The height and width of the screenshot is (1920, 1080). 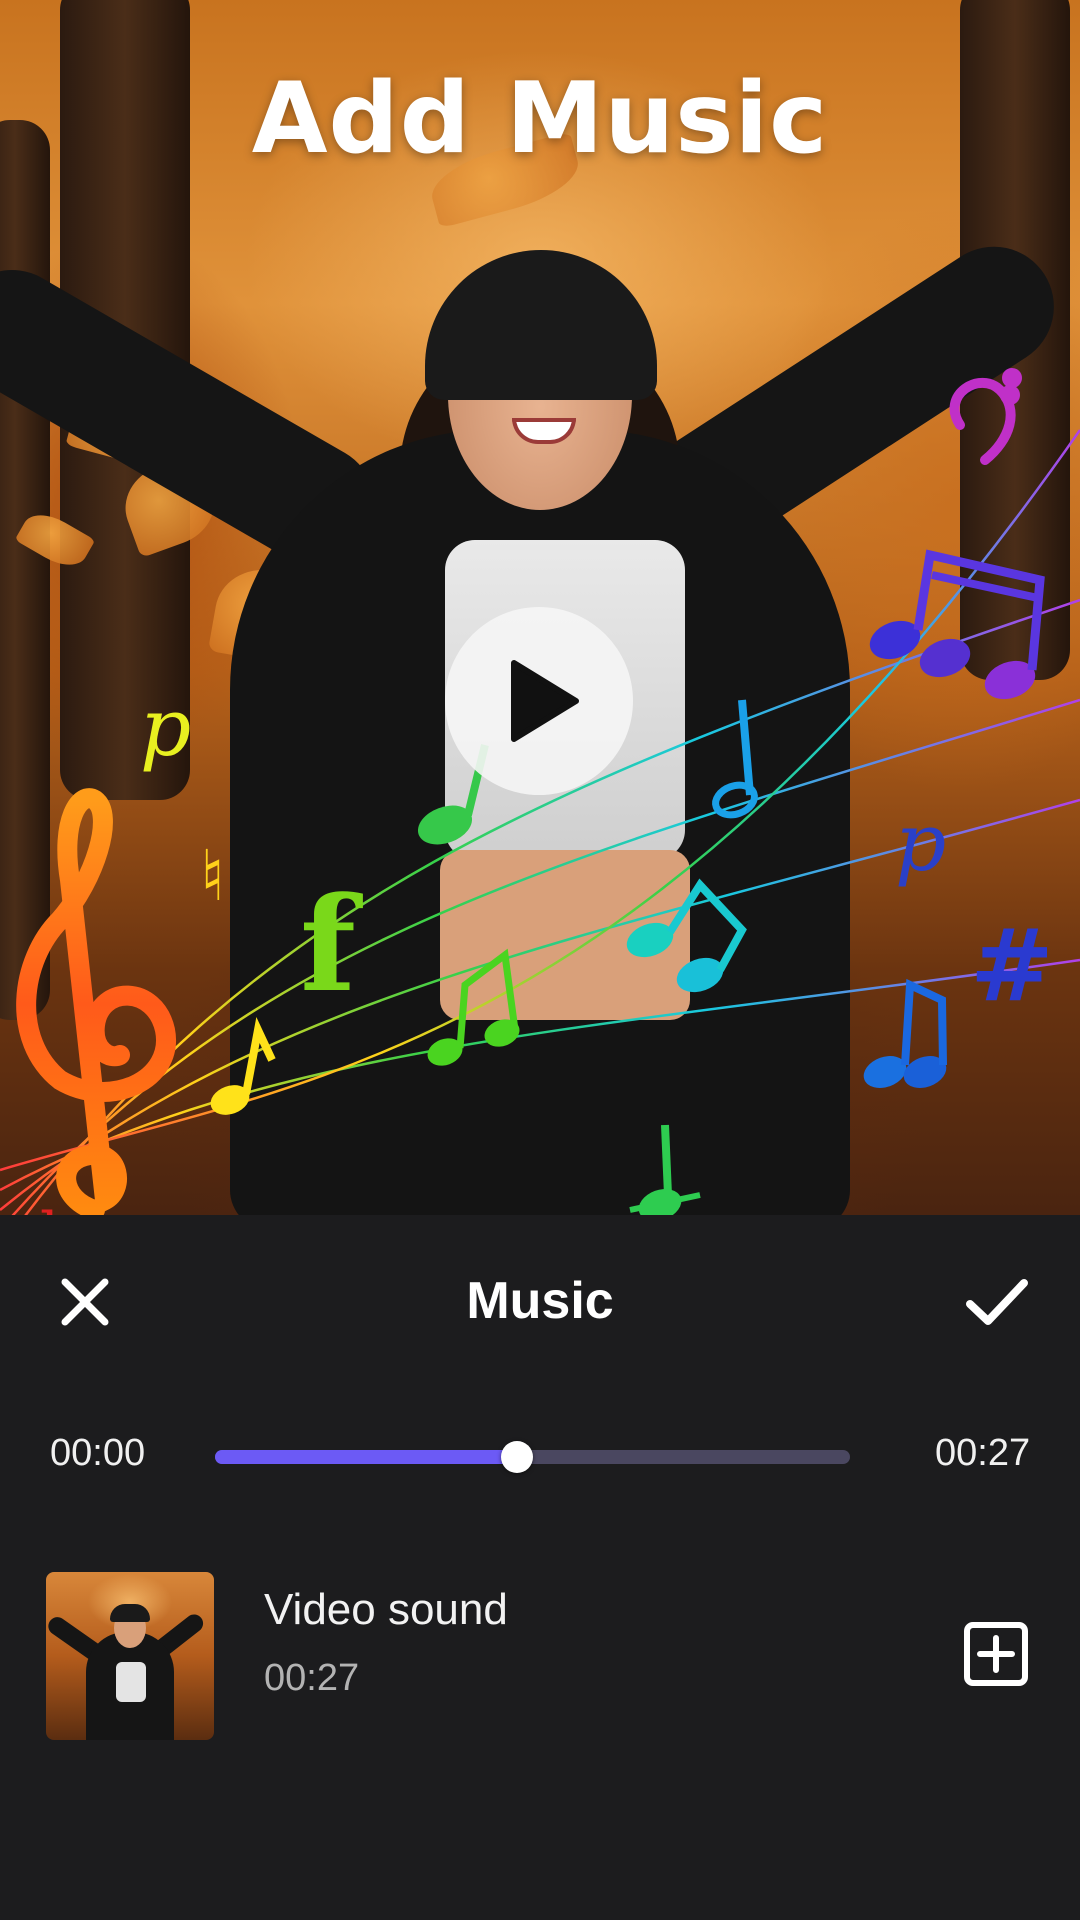 I want to click on add-sound-button, so click(x=996, y=1654).